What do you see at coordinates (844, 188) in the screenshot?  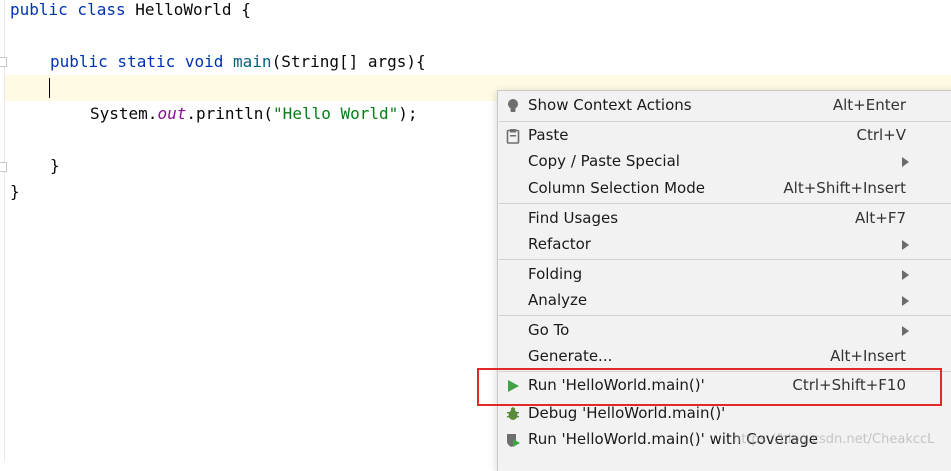 I see `menu-item-shortcut: Alt+Shift+Insert` at bounding box center [844, 188].